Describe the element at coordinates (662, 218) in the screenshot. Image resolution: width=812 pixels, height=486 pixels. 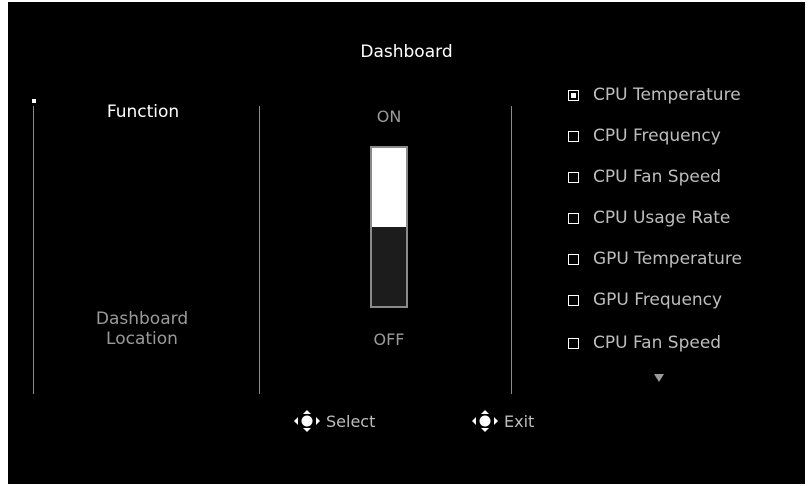
I see `option-label: CPU Usage Rate` at that location.